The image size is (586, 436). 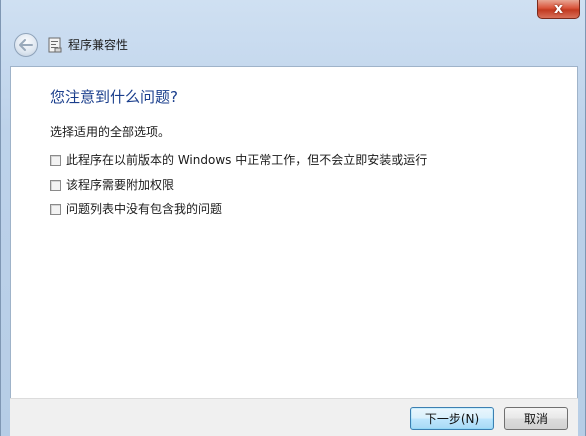 What do you see at coordinates (144, 209) in the screenshot?
I see `option-label: 问题列表中没有包含我的问题` at bounding box center [144, 209].